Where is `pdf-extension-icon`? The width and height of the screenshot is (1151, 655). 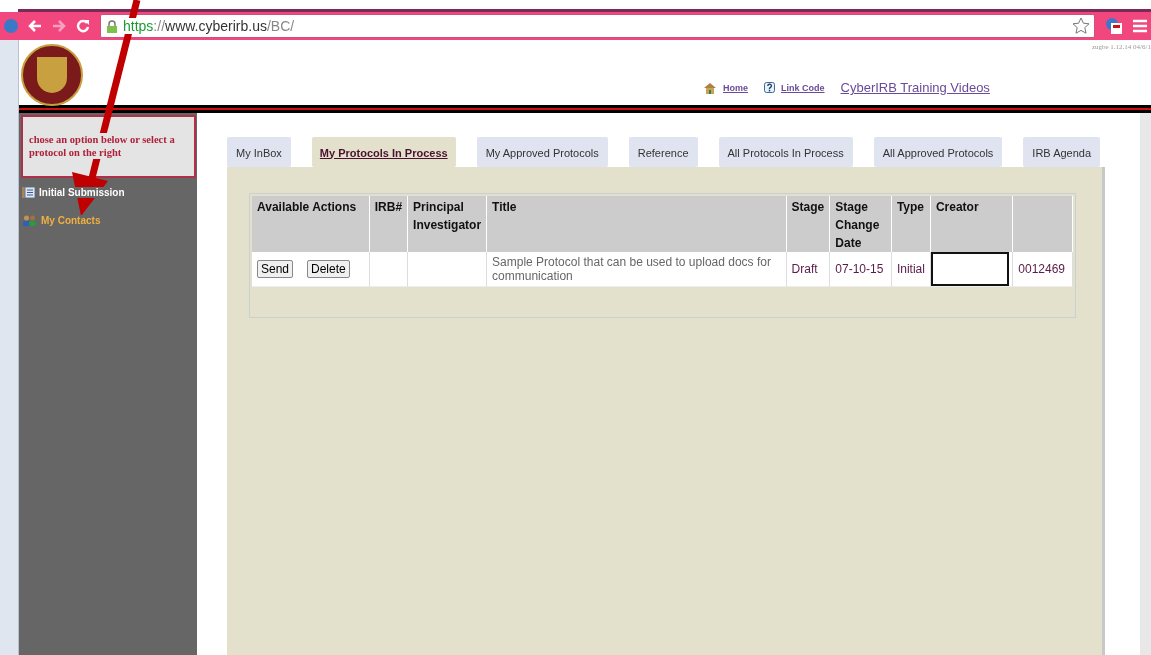
pdf-extension-icon is located at coordinates (1114, 26).